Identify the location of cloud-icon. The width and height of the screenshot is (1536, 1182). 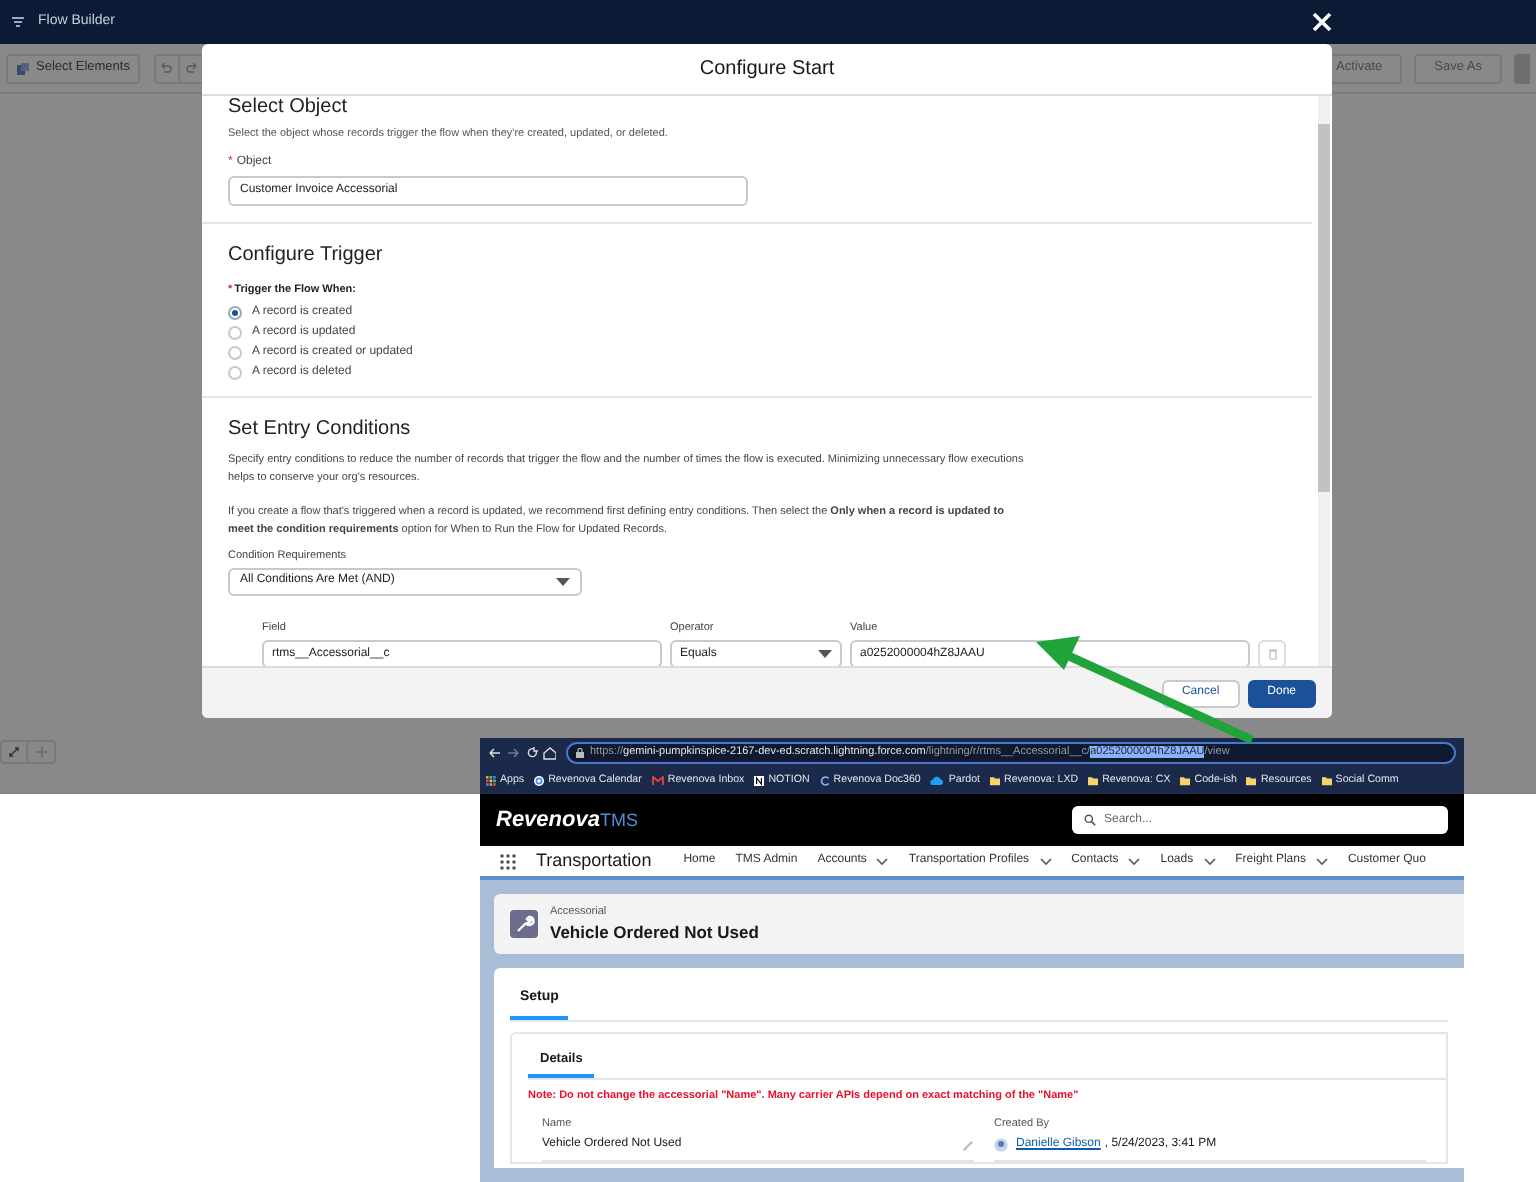
(937, 781).